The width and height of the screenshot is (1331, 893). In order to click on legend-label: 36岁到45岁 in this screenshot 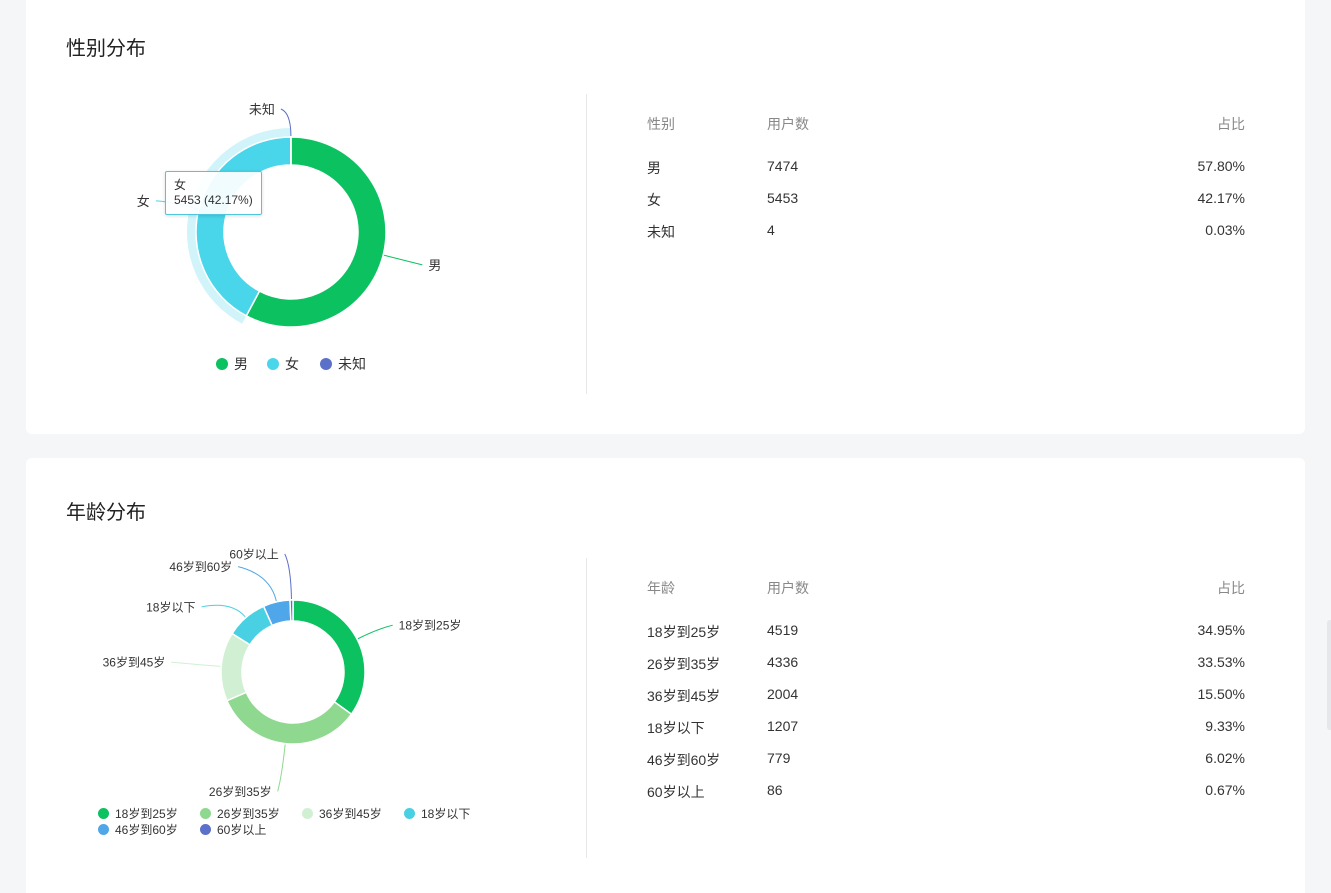, I will do `click(350, 814)`.